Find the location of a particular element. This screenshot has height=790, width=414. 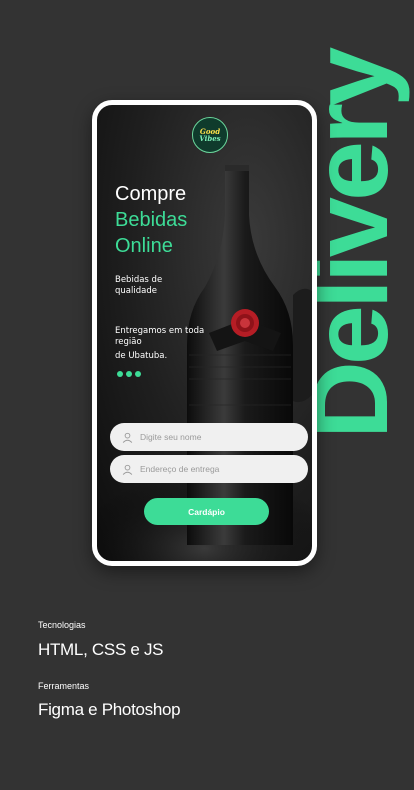

carousel-dots is located at coordinates (129, 374).